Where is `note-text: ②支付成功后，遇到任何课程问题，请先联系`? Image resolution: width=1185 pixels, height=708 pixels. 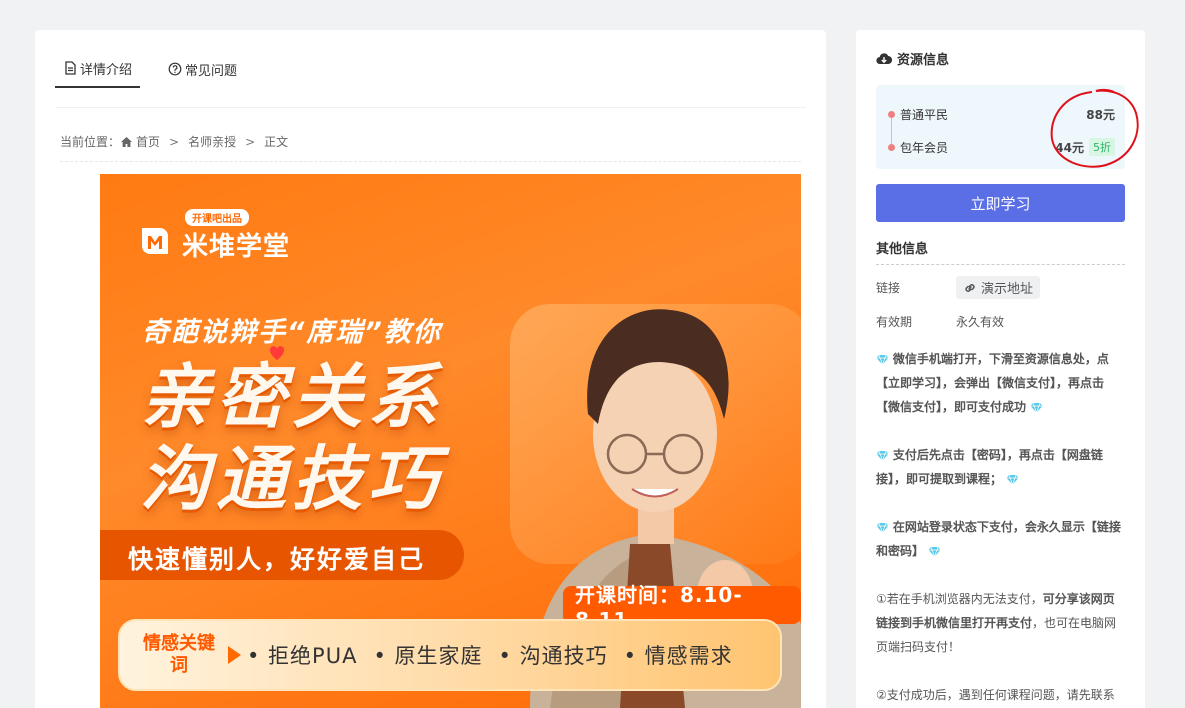 note-text: ②支付成功后，遇到任何课程问题，请先联系 is located at coordinates (995, 695).